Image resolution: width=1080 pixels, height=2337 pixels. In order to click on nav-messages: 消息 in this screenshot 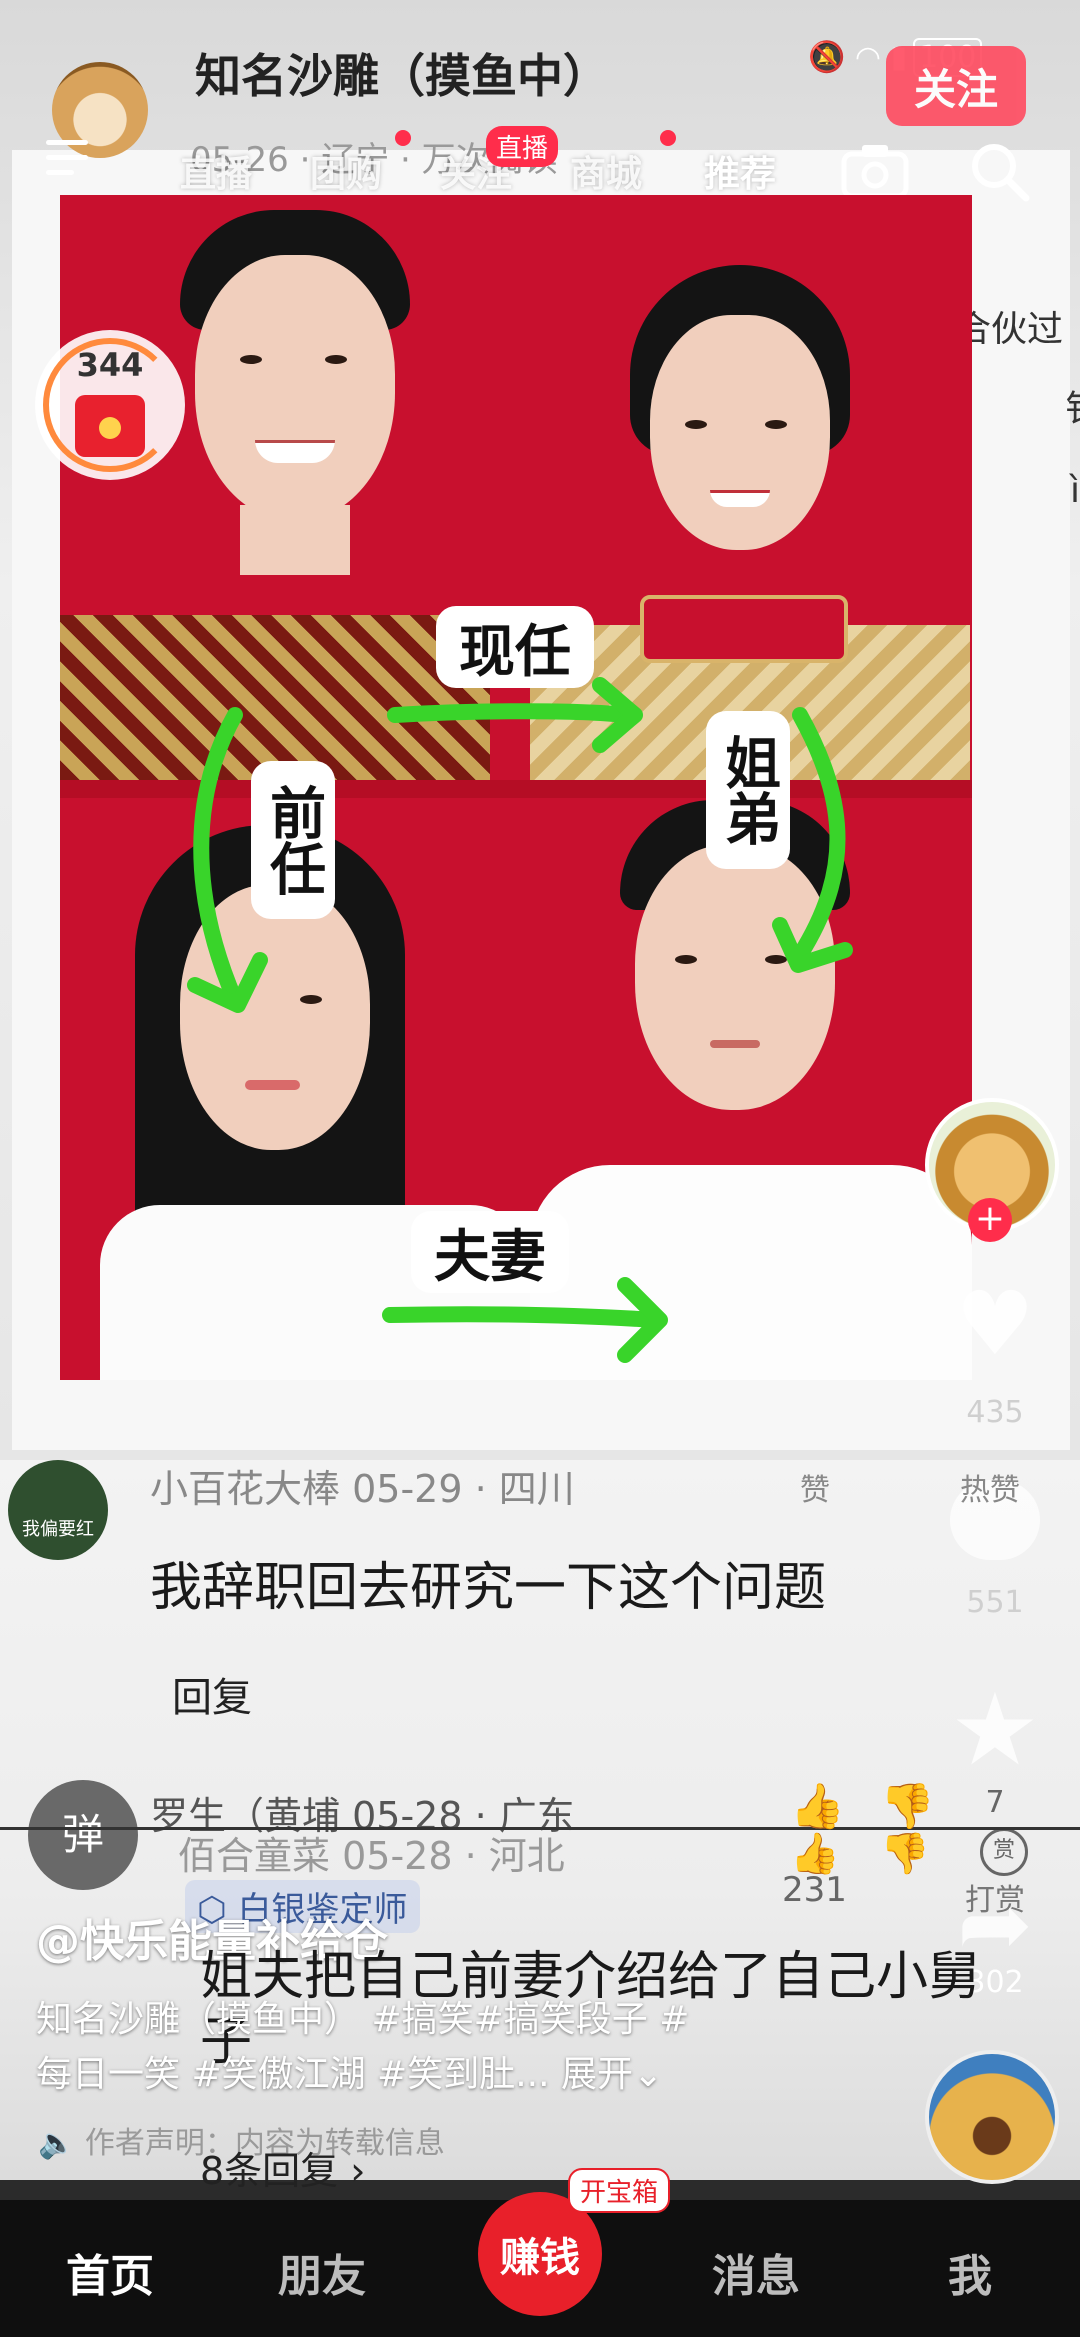, I will do `click(756, 2272)`.